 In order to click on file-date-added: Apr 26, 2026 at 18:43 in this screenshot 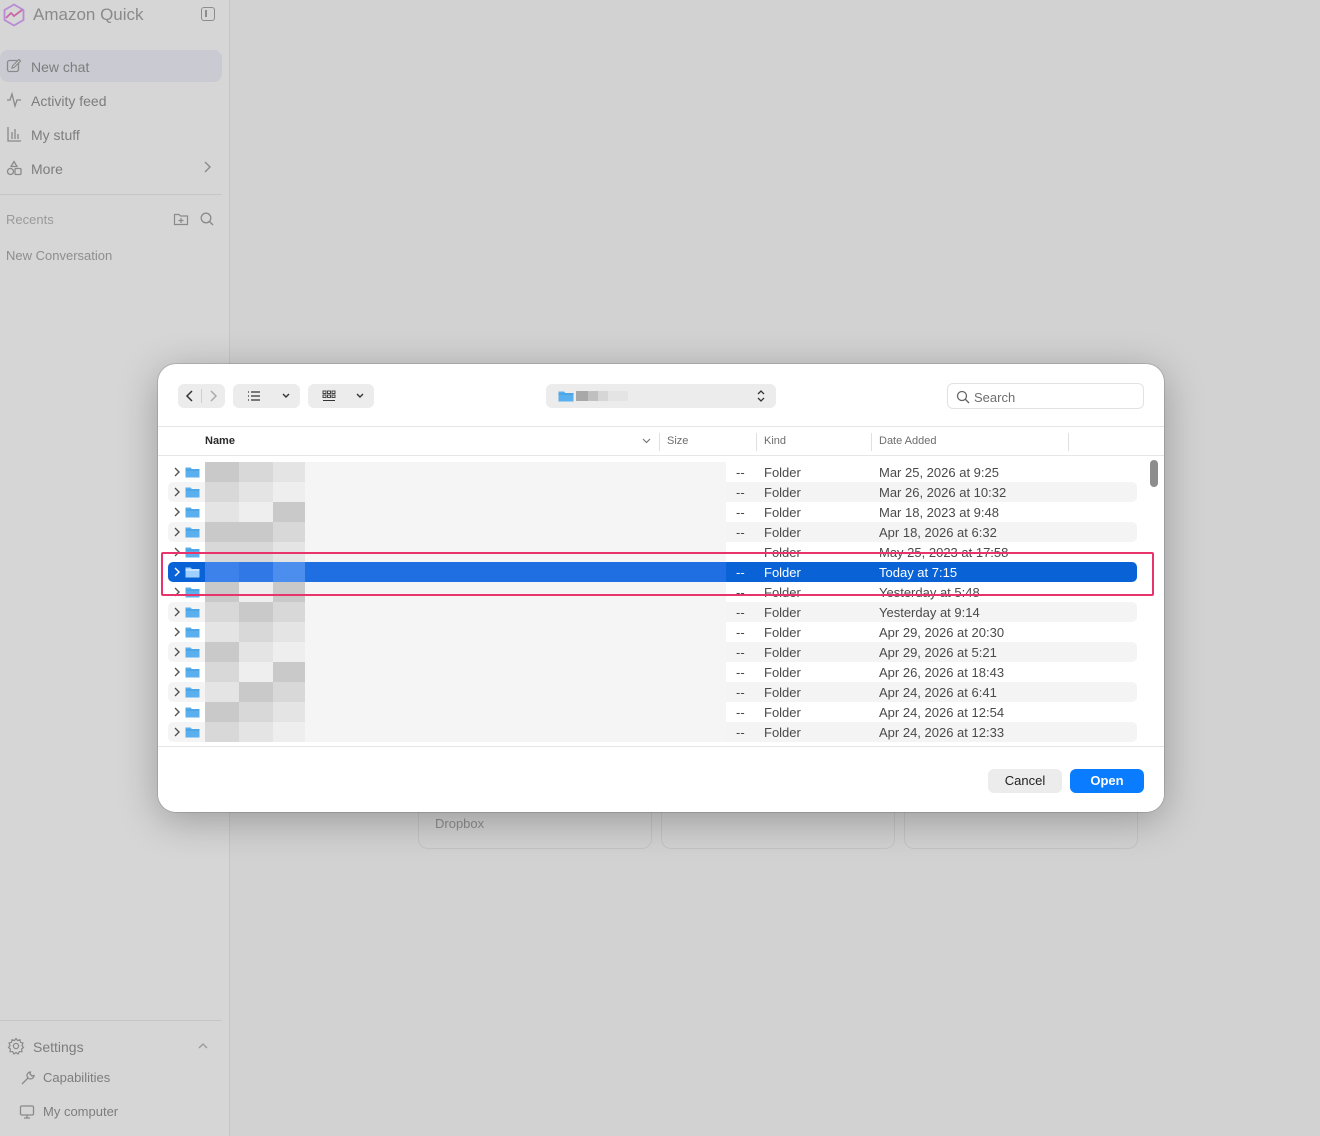, I will do `click(942, 672)`.